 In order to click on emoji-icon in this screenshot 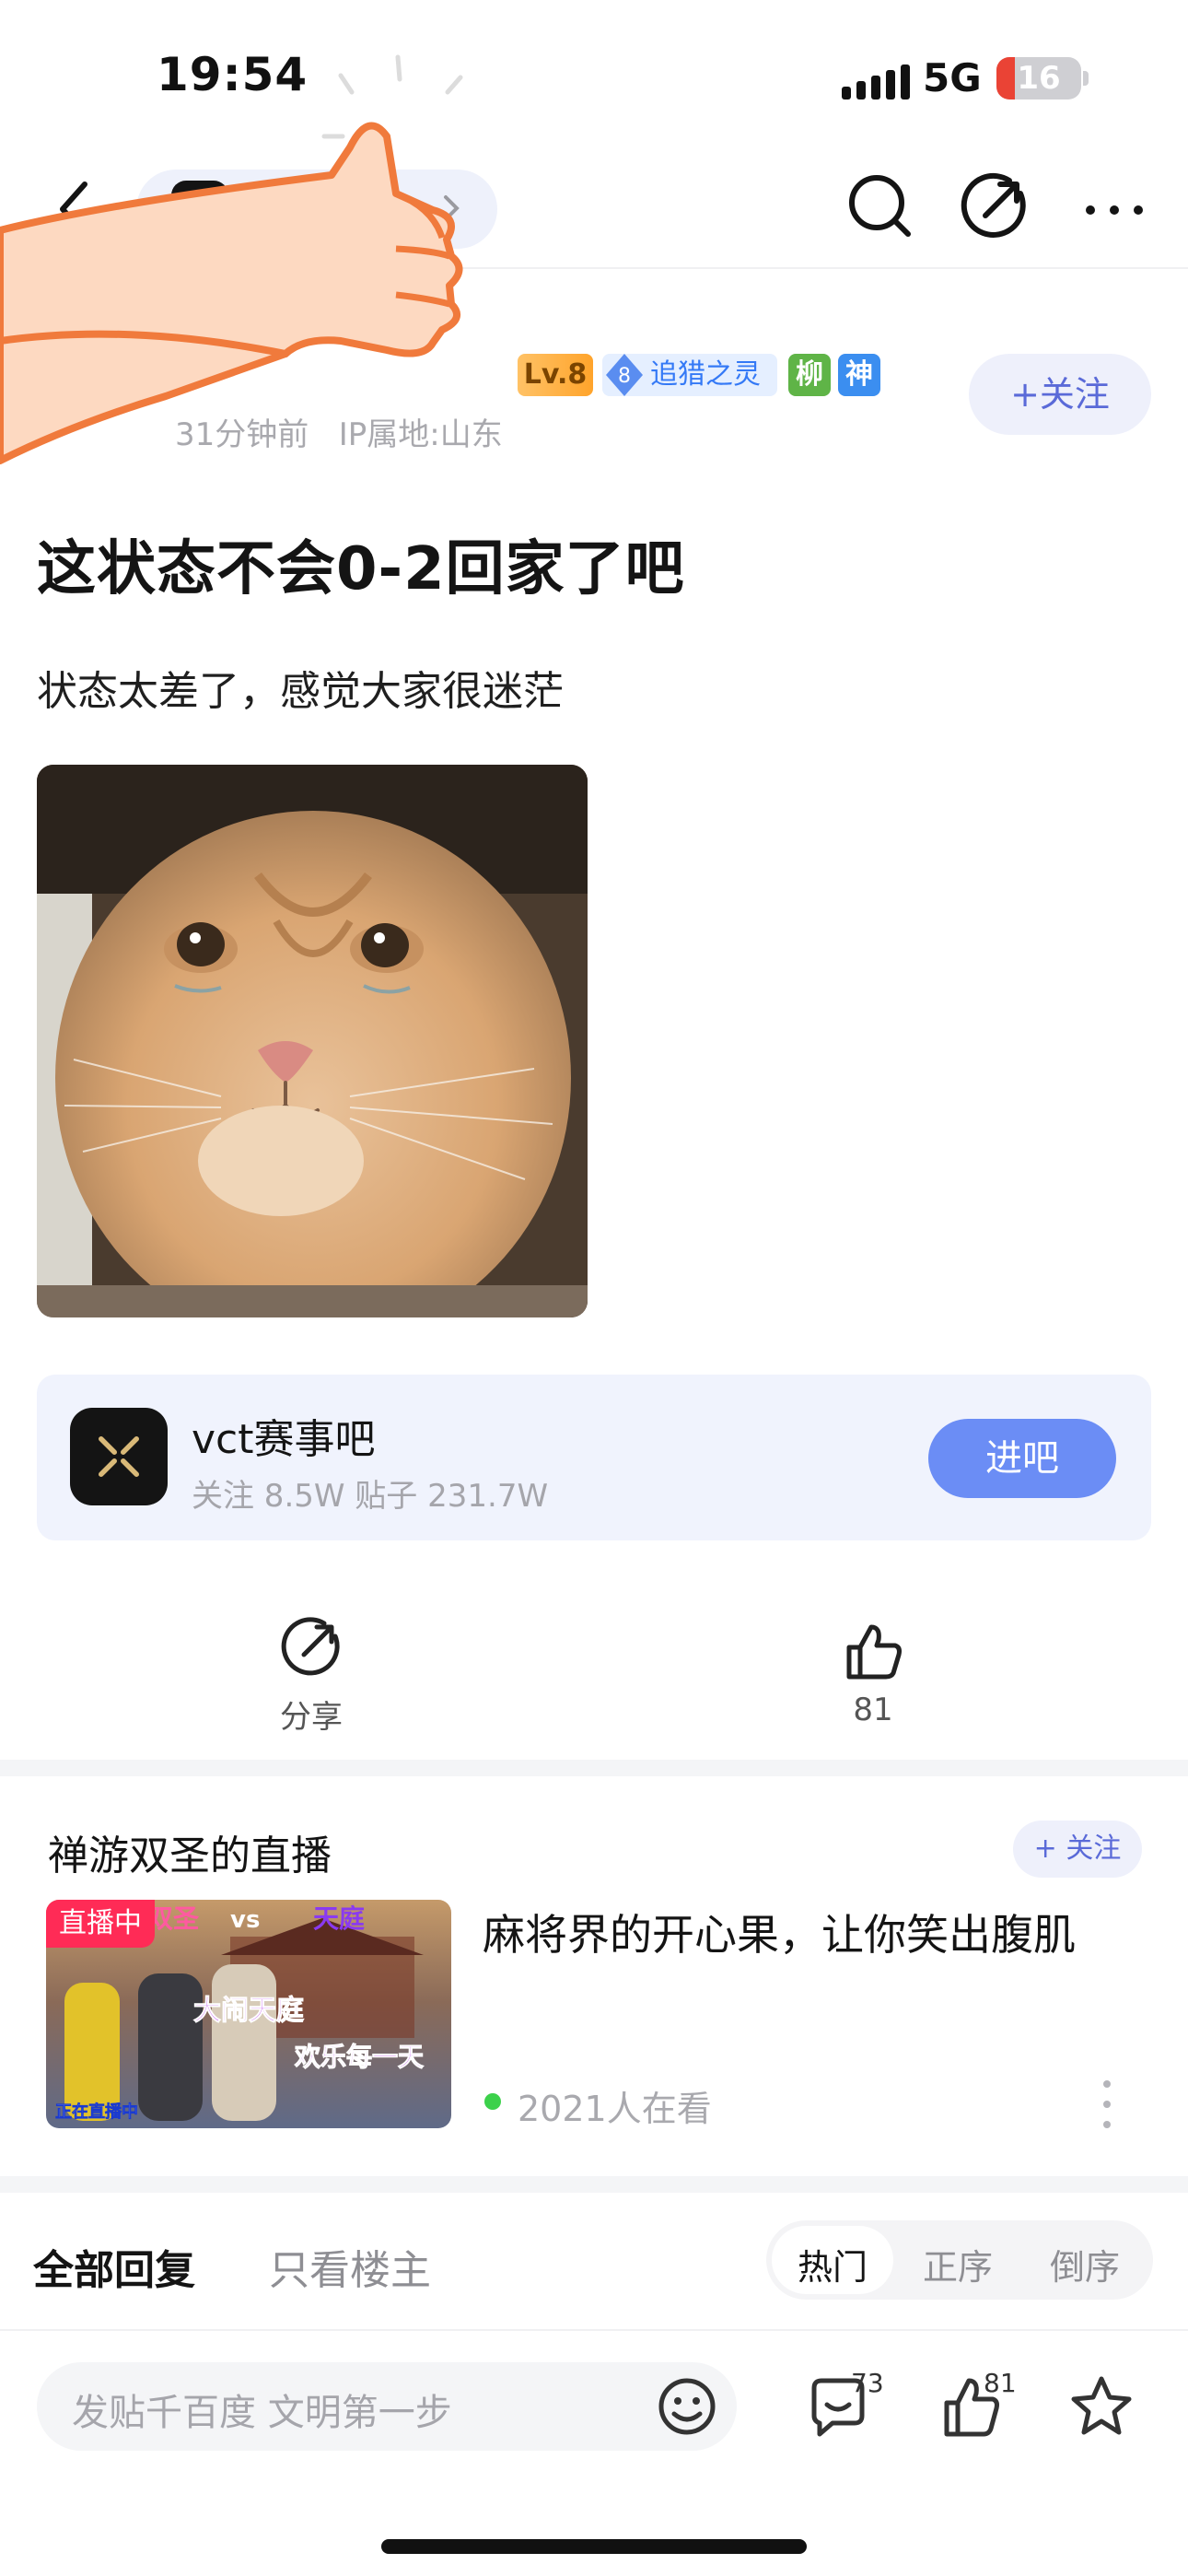, I will do `click(687, 2406)`.